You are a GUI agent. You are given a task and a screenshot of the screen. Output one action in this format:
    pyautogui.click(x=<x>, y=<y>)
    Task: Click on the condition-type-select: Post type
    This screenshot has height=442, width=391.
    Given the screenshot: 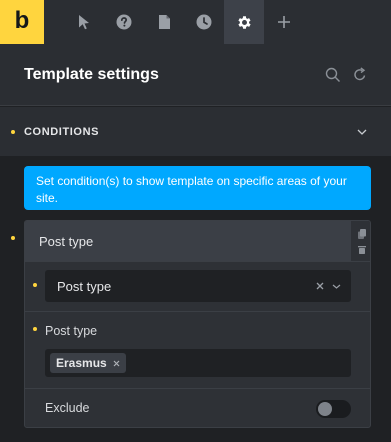 What is the action you would take?
    pyautogui.click(x=198, y=286)
    